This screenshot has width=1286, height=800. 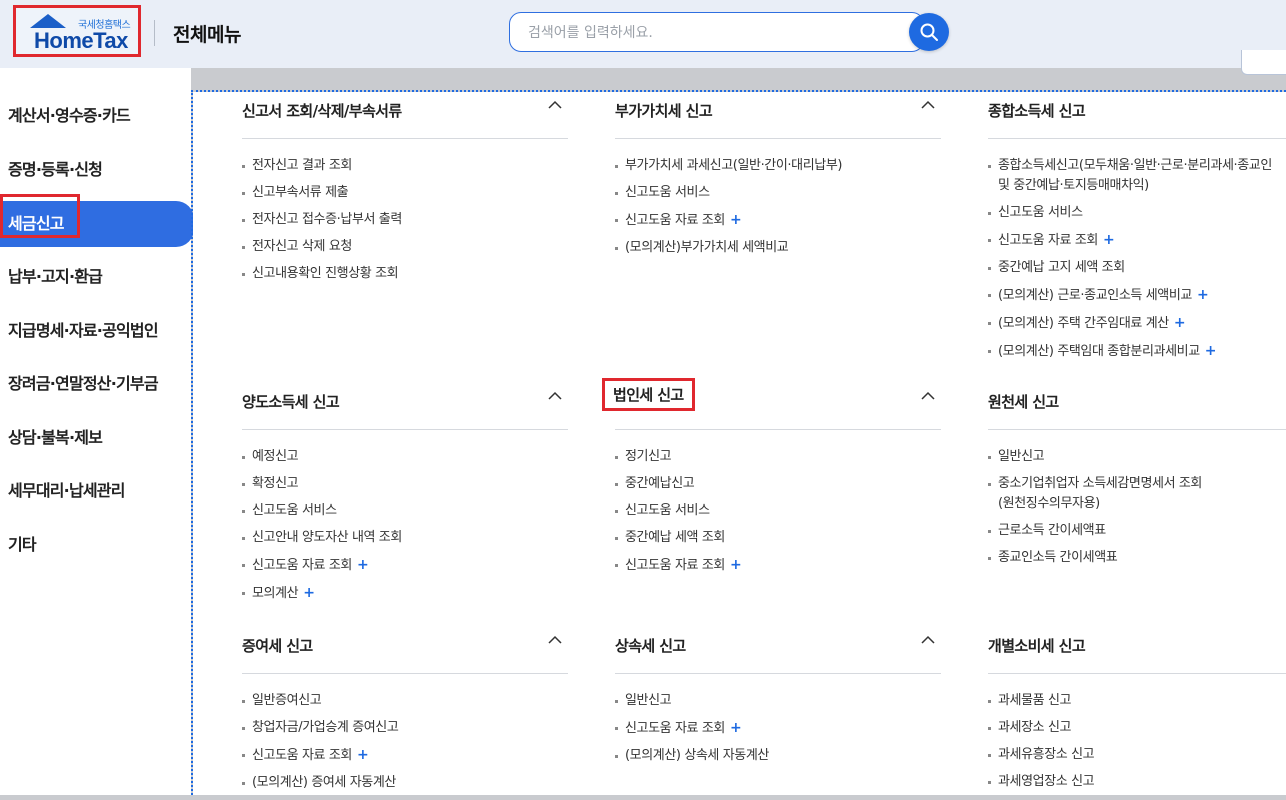 What do you see at coordinates (778, 652) in the screenshot?
I see `section-header: 상속세 신고` at bounding box center [778, 652].